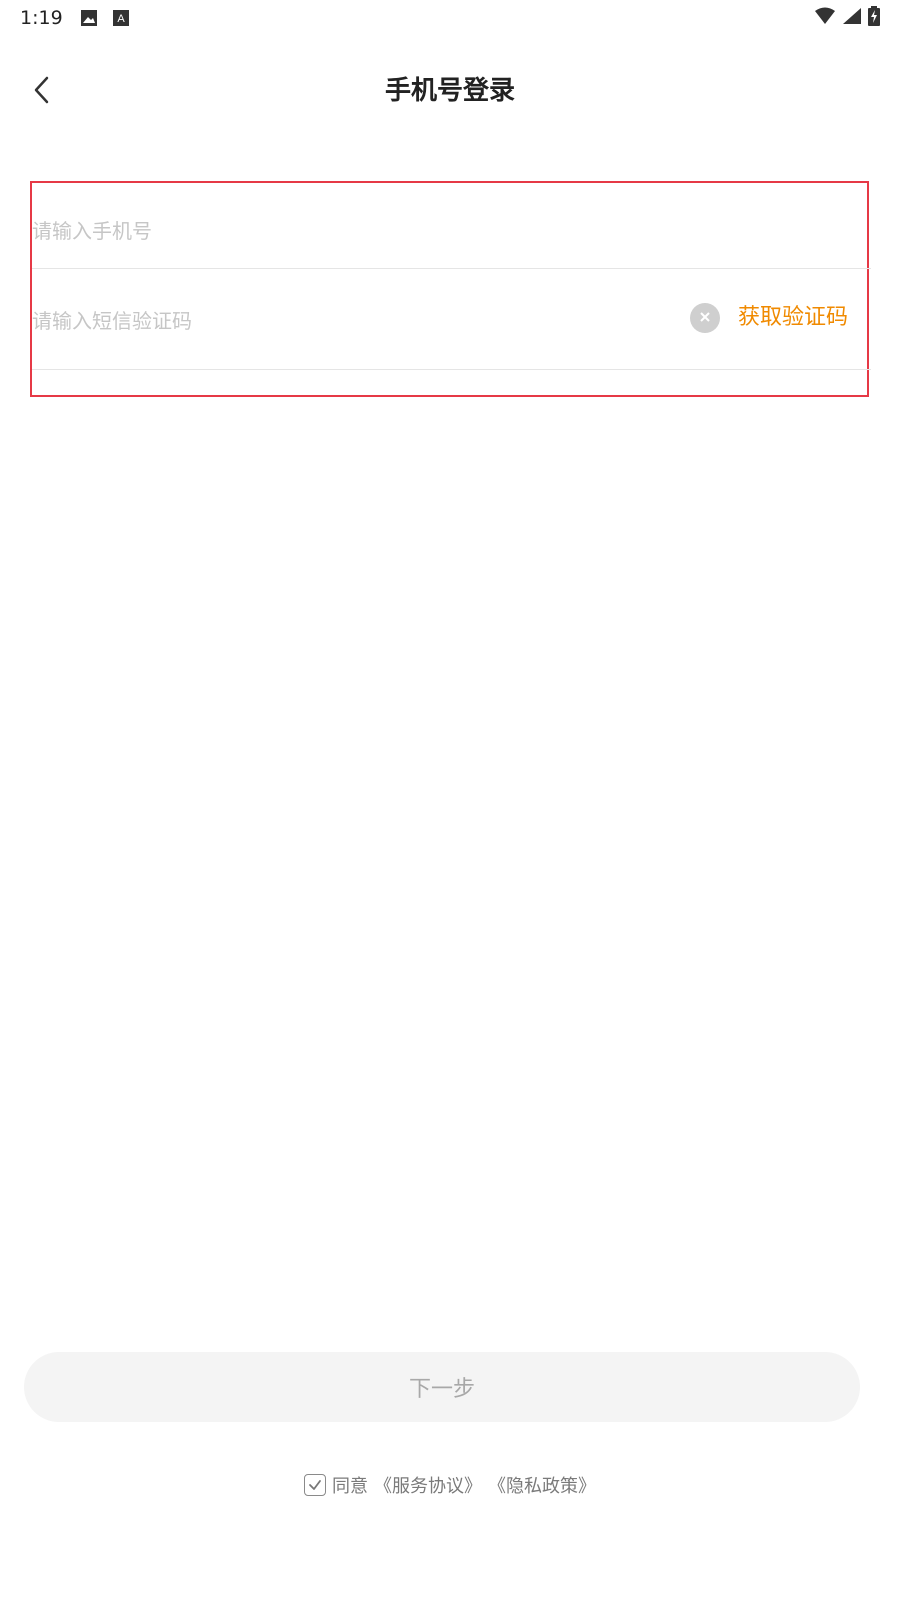 This screenshot has height=1600, width=900. I want to click on code-row: 获取验证码, so click(451, 319).